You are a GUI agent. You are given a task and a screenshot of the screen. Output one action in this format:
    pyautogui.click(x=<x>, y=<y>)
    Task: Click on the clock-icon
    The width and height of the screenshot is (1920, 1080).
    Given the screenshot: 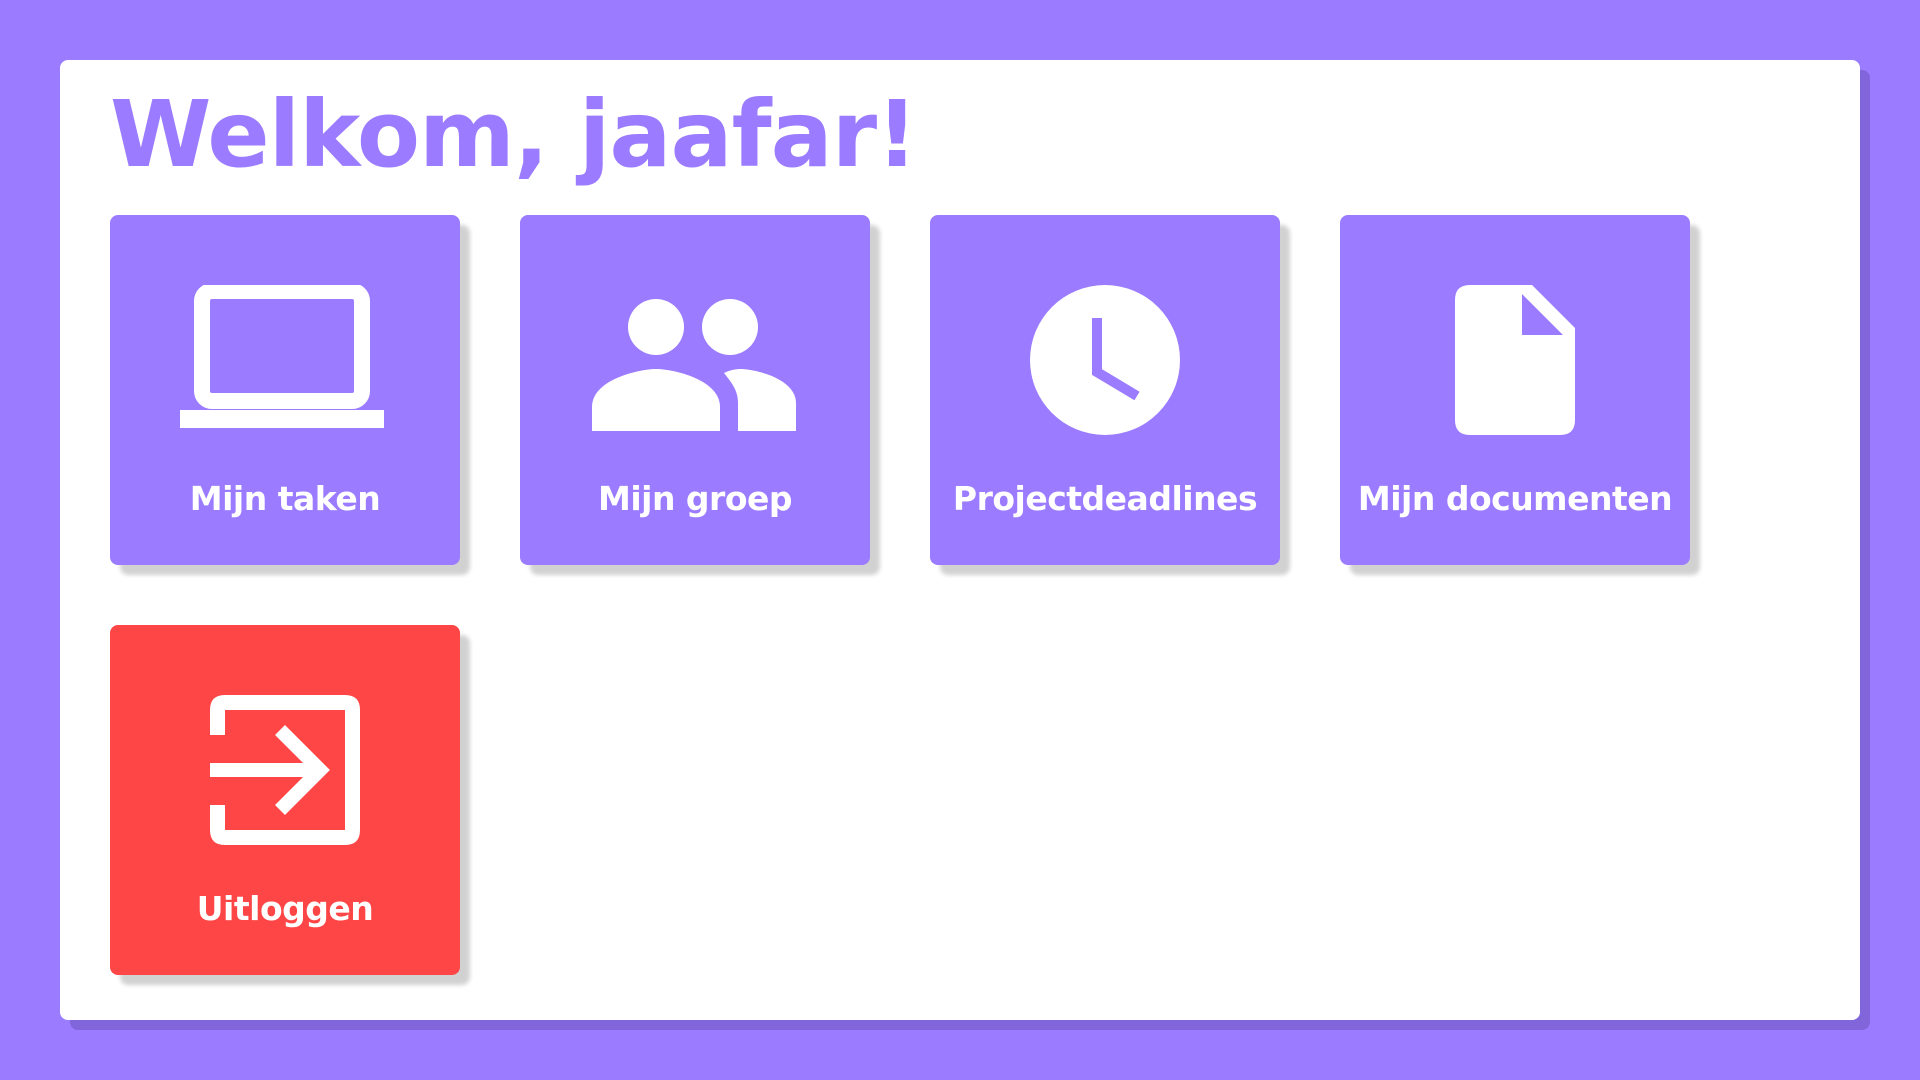 What is the action you would take?
    pyautogui.click(x=1105, y=360)
    